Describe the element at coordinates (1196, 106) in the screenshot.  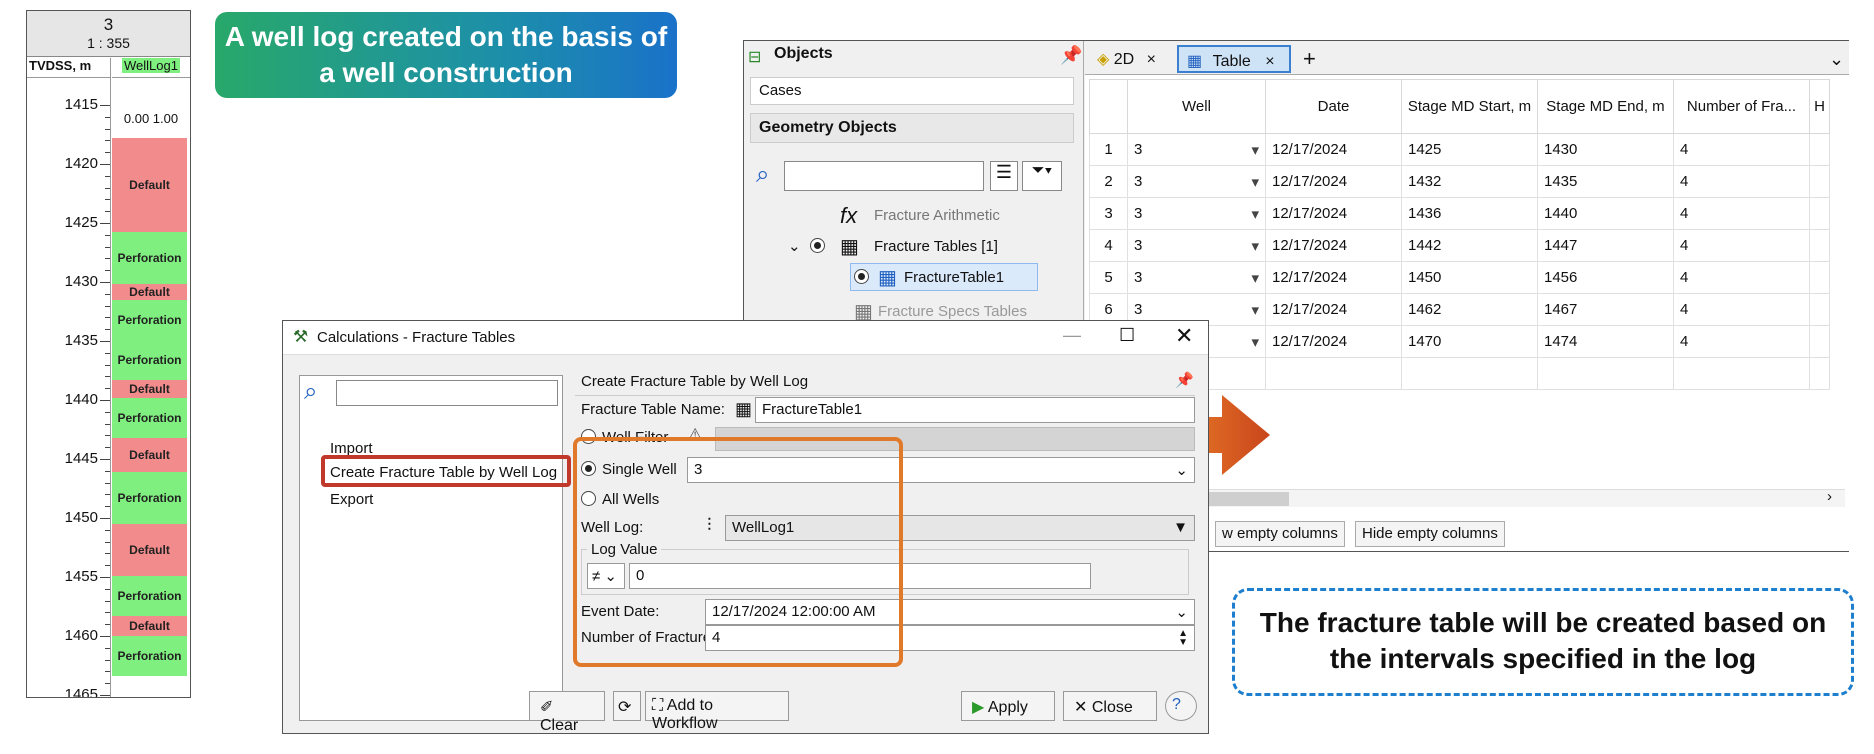
I see `col-header-well: Well` at that location.